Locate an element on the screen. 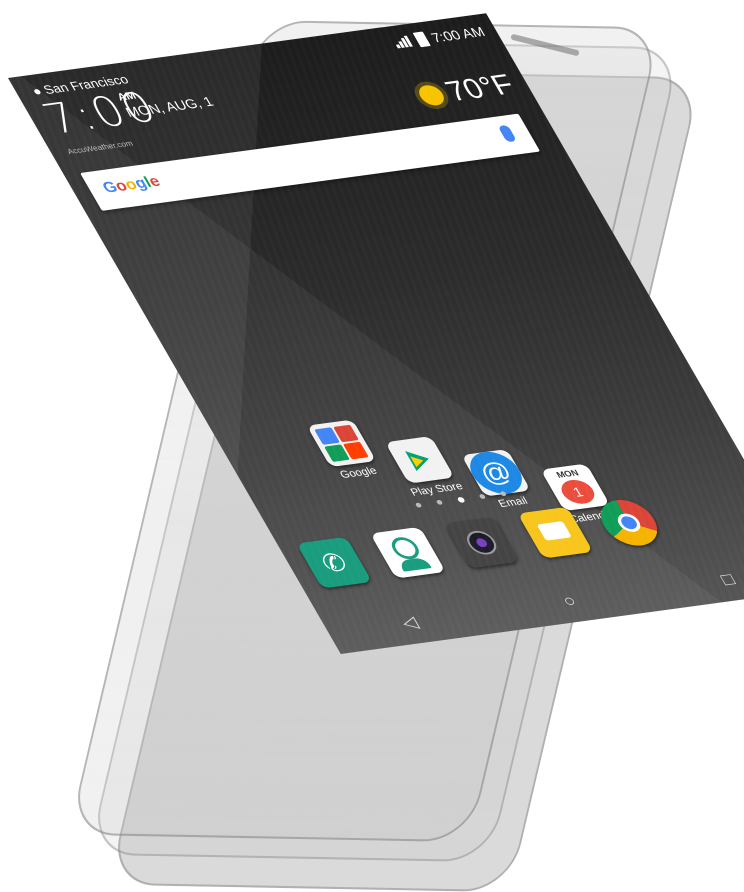 The image size is (744, 892). page-dot-active is located at coordinates (461, 499).